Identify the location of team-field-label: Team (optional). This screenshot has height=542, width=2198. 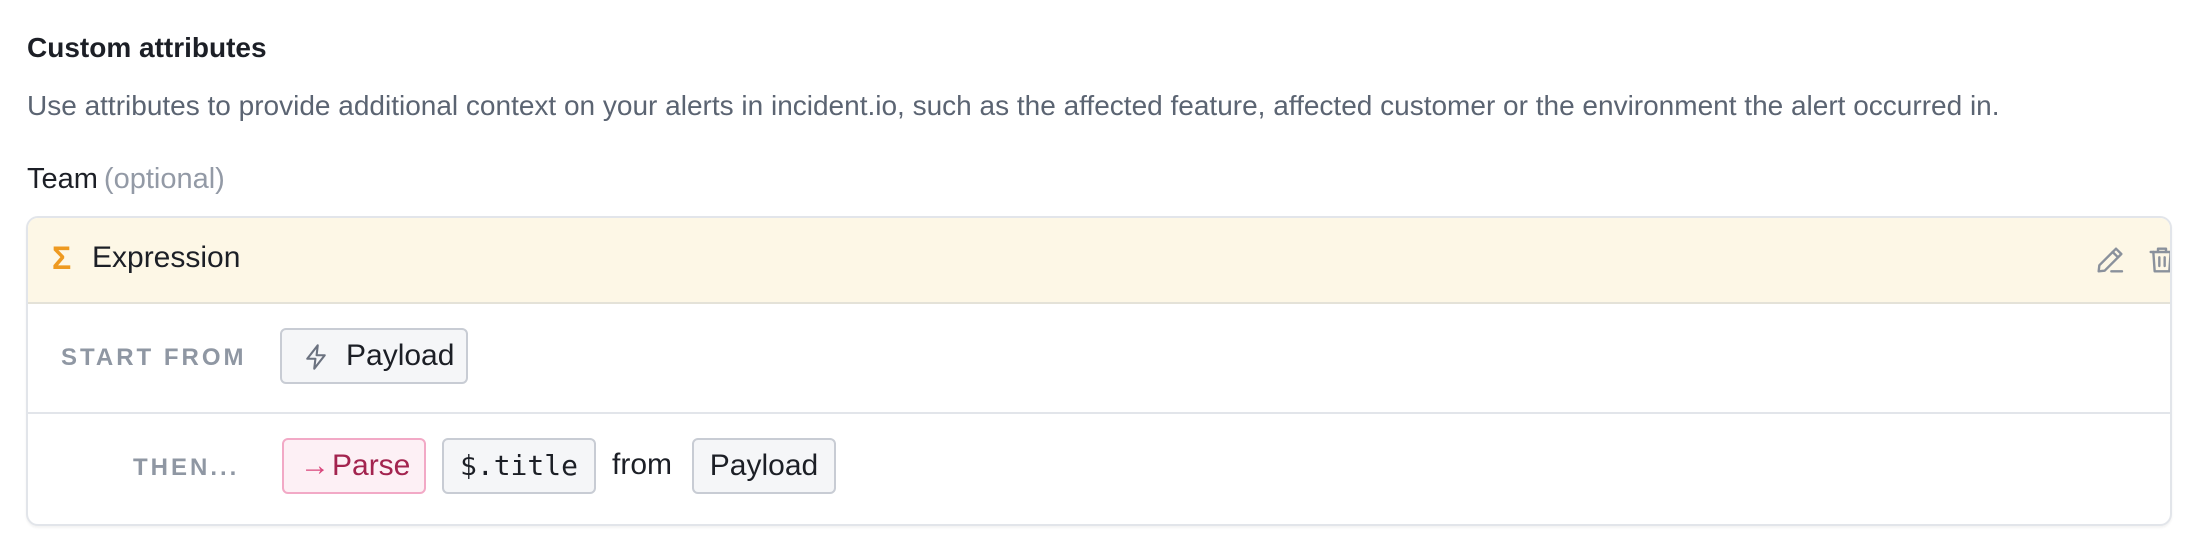
(126, 179).